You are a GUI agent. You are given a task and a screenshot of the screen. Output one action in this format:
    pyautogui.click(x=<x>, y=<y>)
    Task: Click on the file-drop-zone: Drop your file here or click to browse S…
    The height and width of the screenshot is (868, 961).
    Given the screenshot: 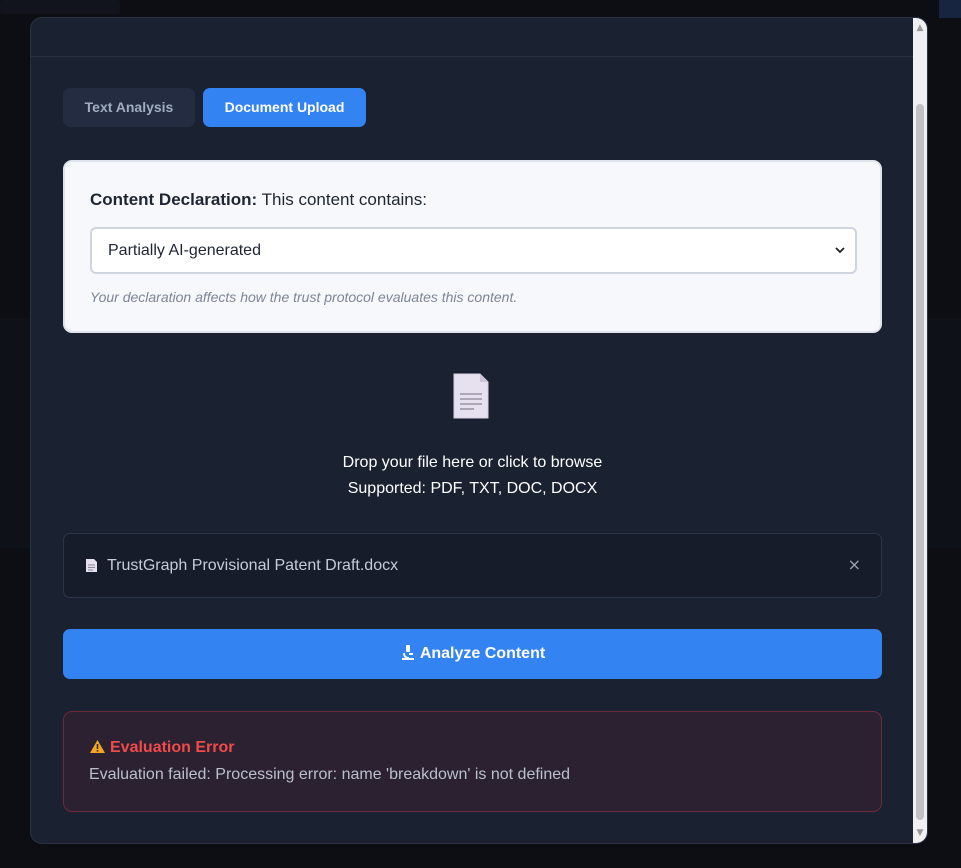 What is the action you would take?
    pyautogui.click(x=472, y=438)
    